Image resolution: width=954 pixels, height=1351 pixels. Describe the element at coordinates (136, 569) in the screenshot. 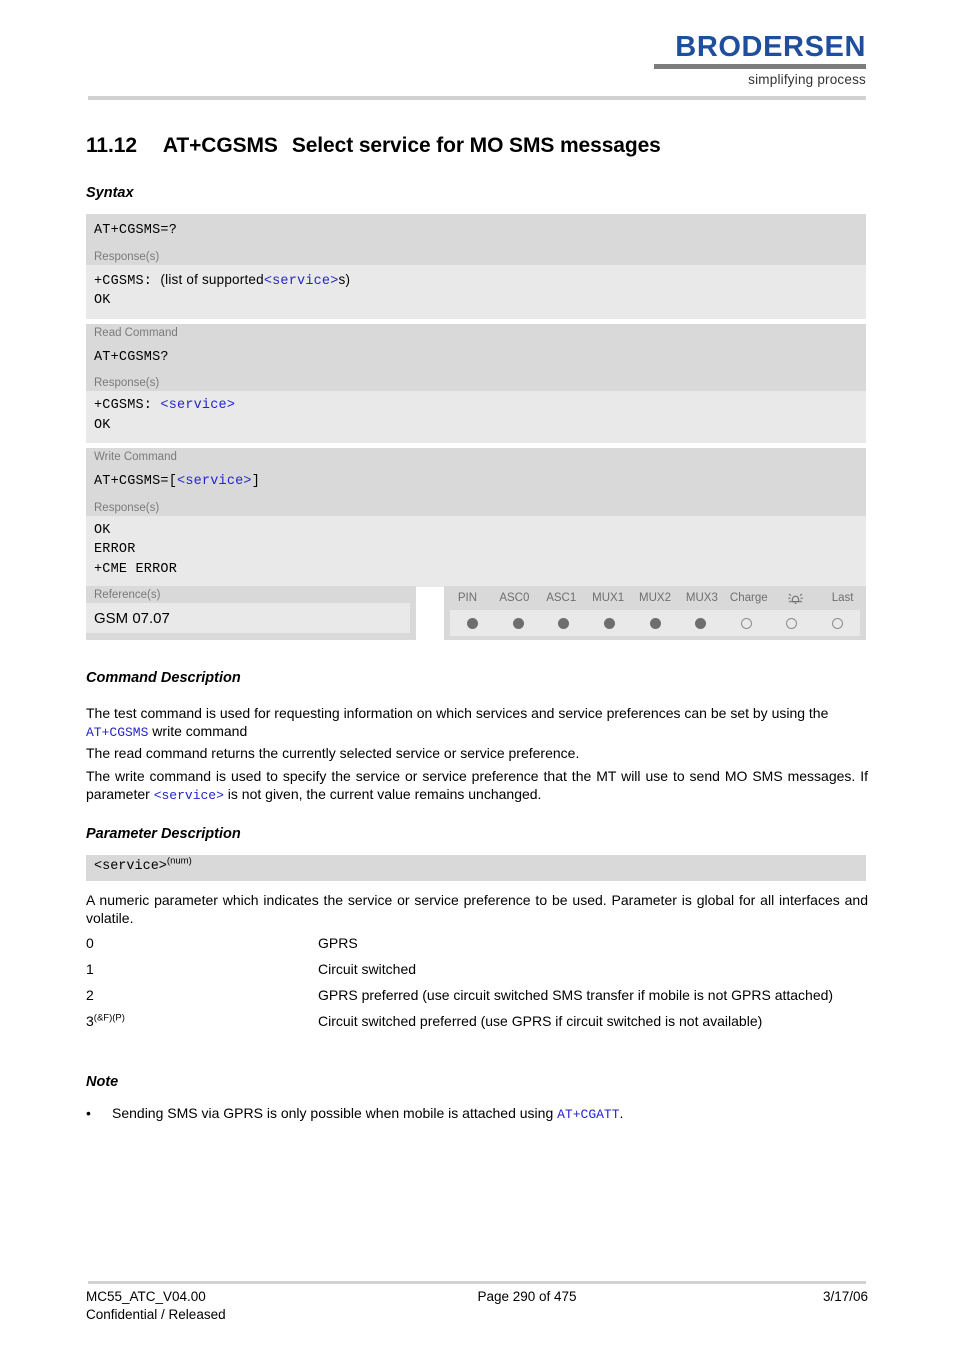

I see `write-response-cme-error: +CME ERROR` at that location.